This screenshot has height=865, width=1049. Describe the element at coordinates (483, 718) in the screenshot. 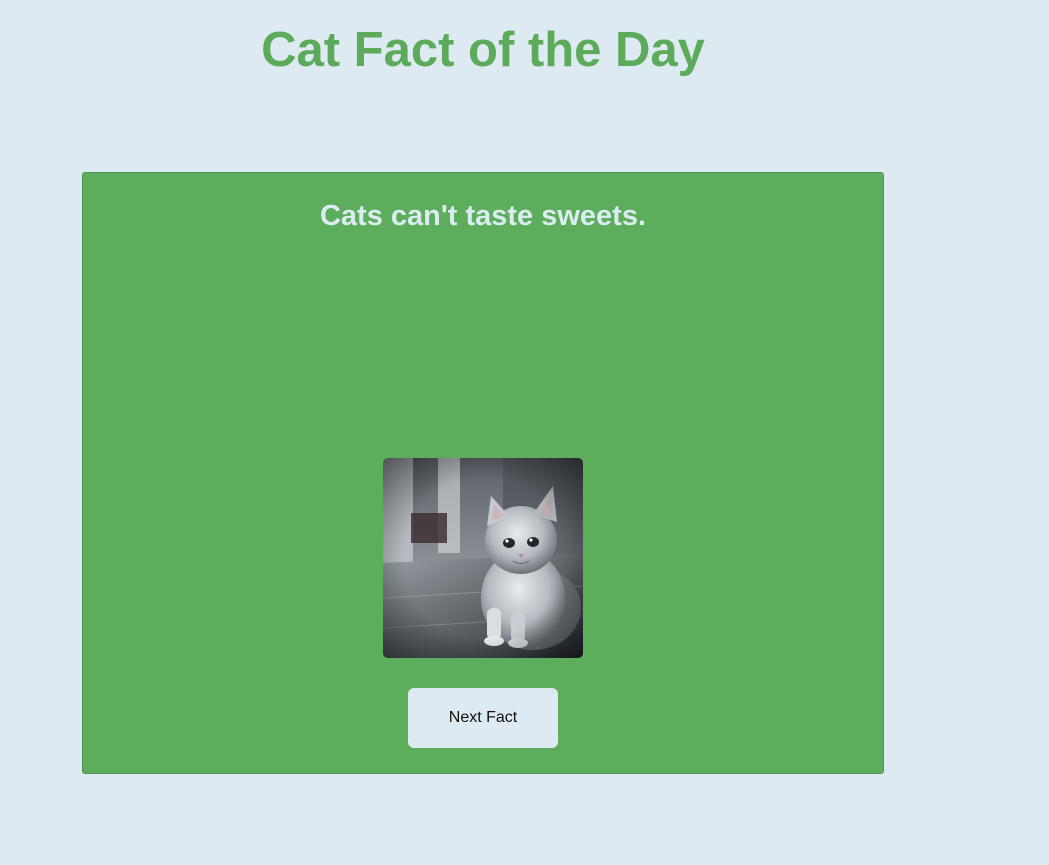

I see `next-fact-button: Next Fact` at that location.